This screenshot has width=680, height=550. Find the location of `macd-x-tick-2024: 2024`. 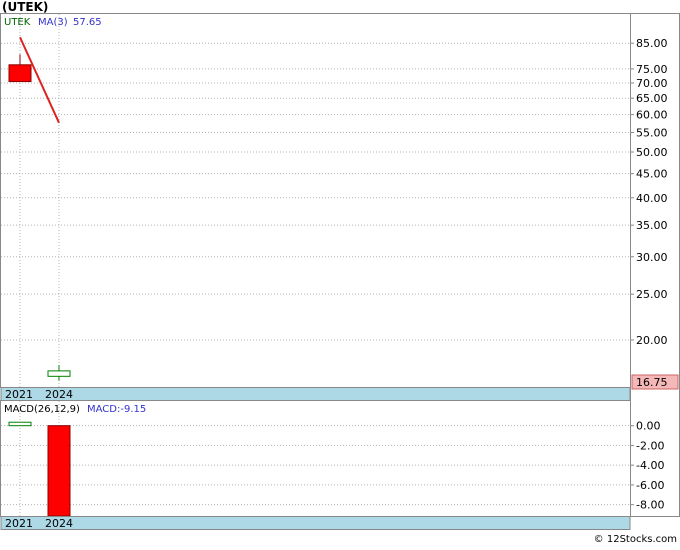

macd-x-tick-2024: 2024 is located at coordinates (59, 523).